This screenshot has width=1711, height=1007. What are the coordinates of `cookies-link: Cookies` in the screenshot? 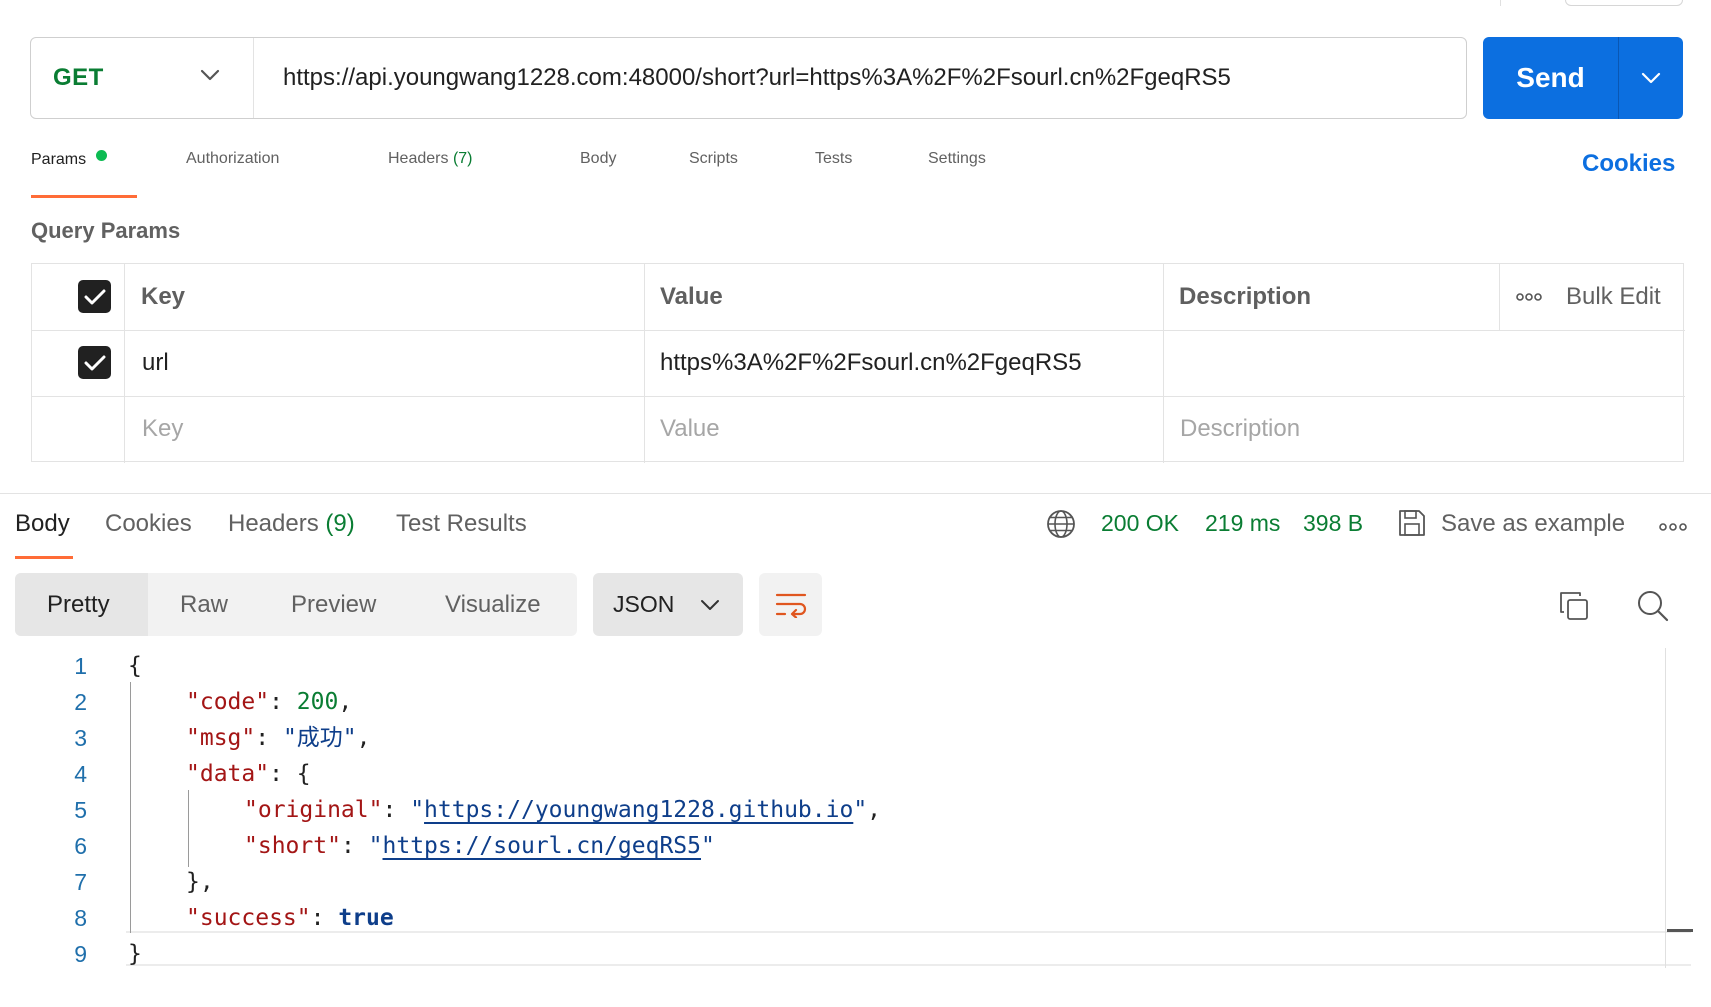 It's located at (1628, 164).